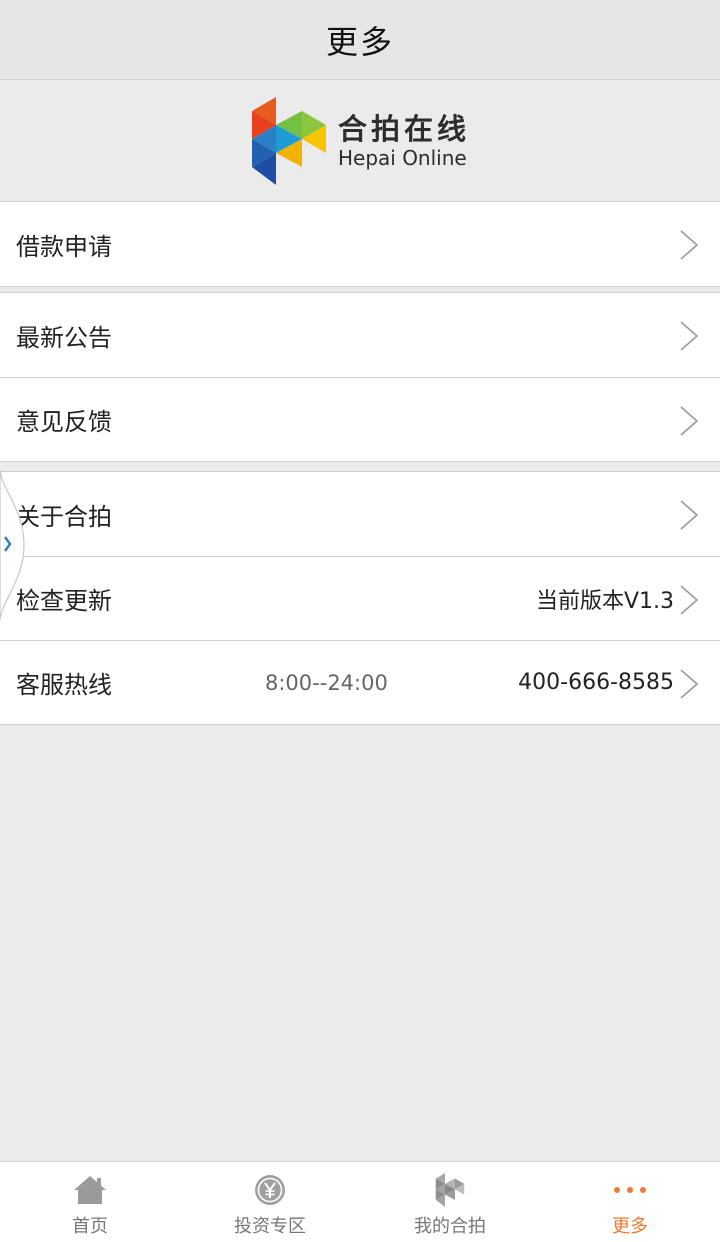 This screenshot has width=720, height=1242. Describe the element at coordinates (64, 337) in the screenshot. I see `menu-item-label: 最新公告` at that location.